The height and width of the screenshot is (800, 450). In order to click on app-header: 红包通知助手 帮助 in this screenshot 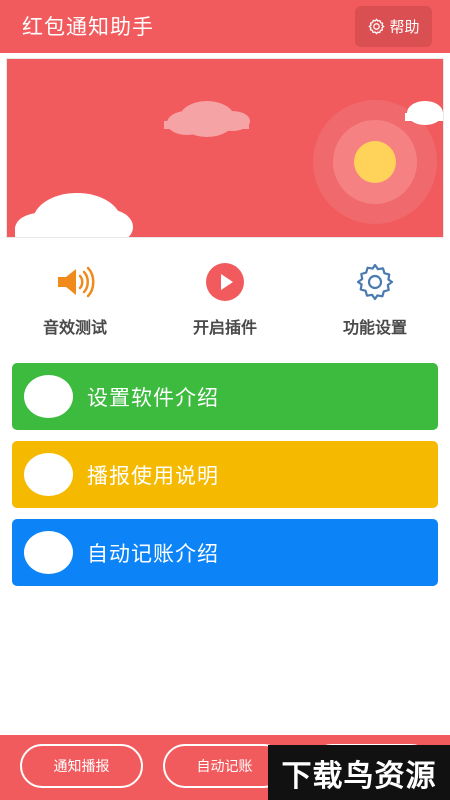, I will do `click(225, 26)`.